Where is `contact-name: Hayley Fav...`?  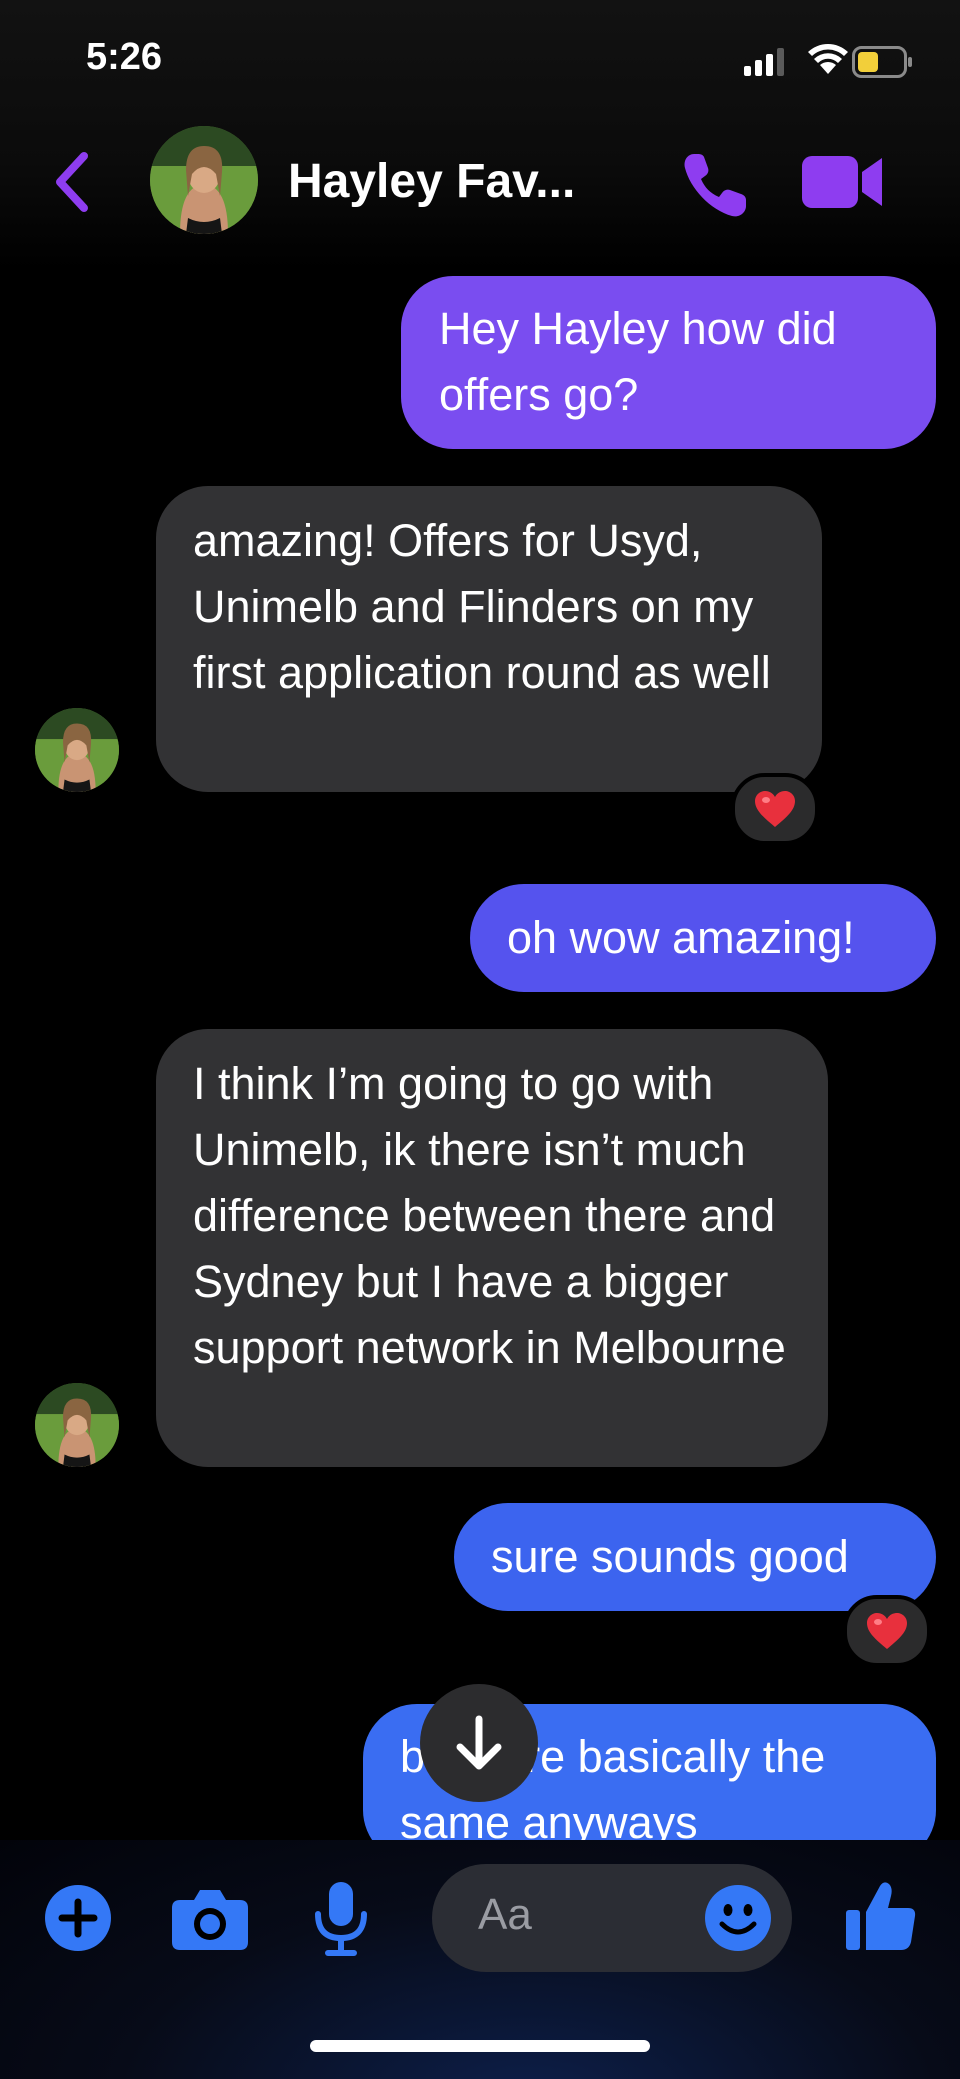
contact-name: Hayley Fav... is located at coordinates (431, 181).